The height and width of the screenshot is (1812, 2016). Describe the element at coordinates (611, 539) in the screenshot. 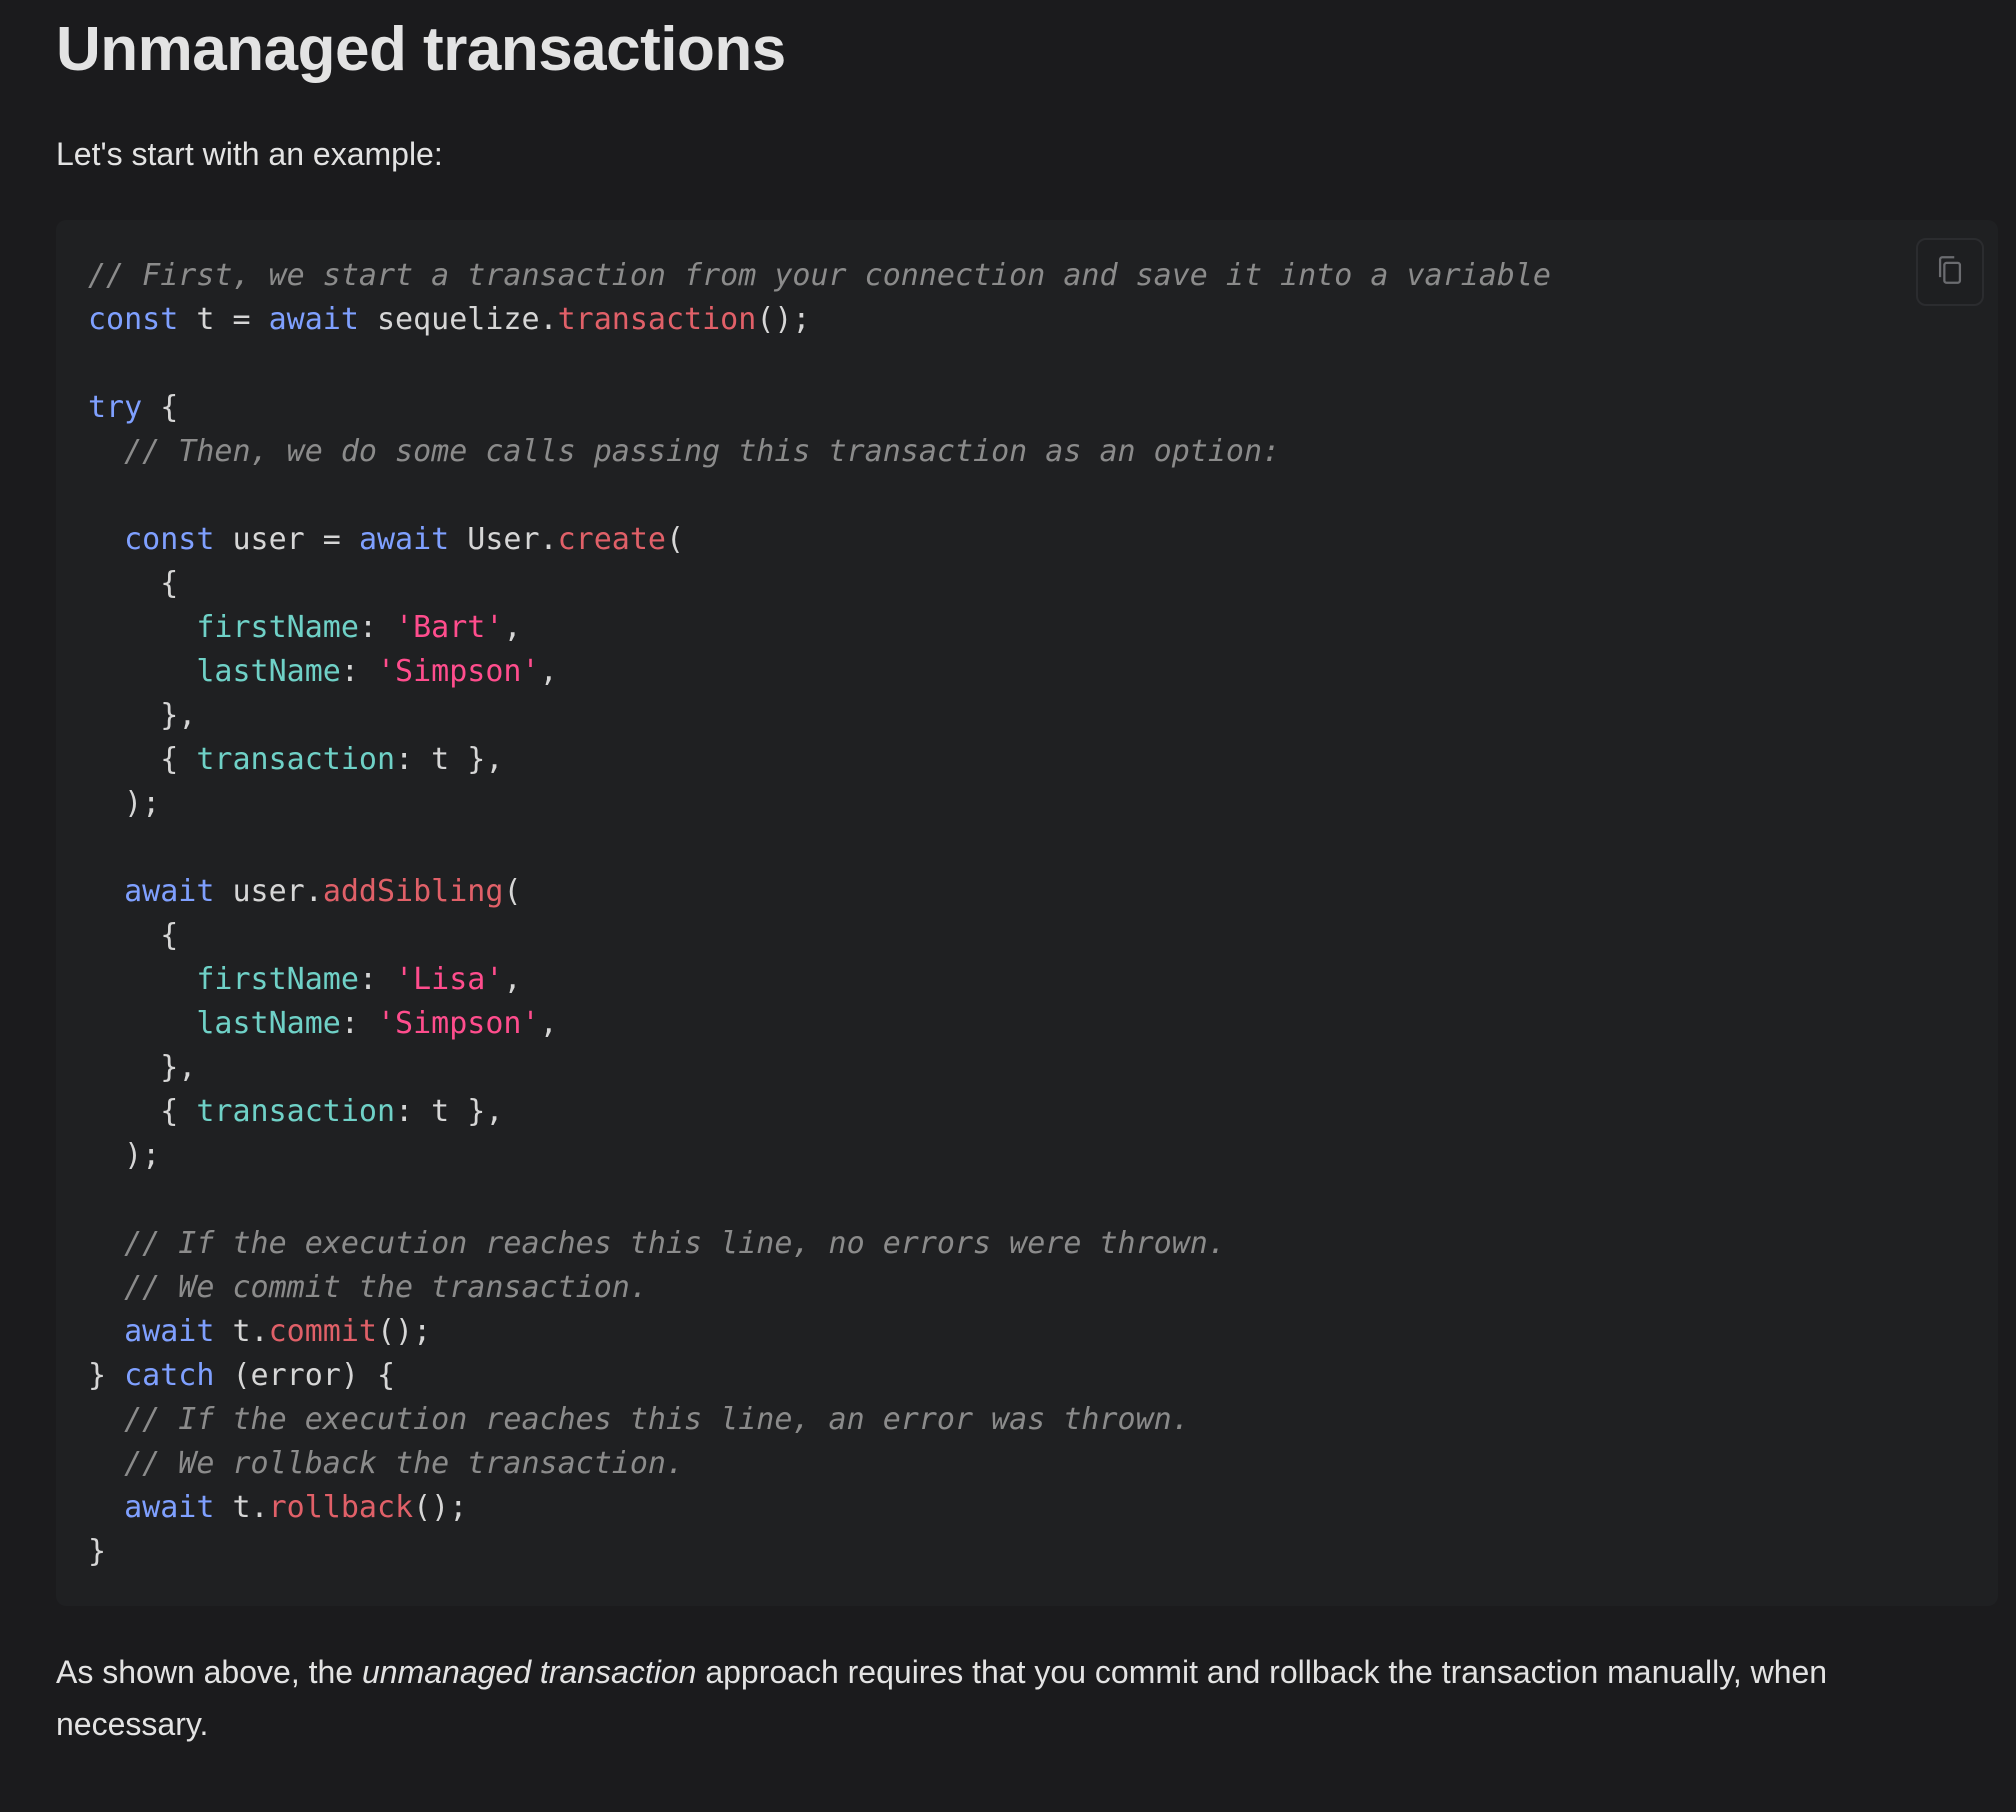

I see `code-token-func: create` at that location.